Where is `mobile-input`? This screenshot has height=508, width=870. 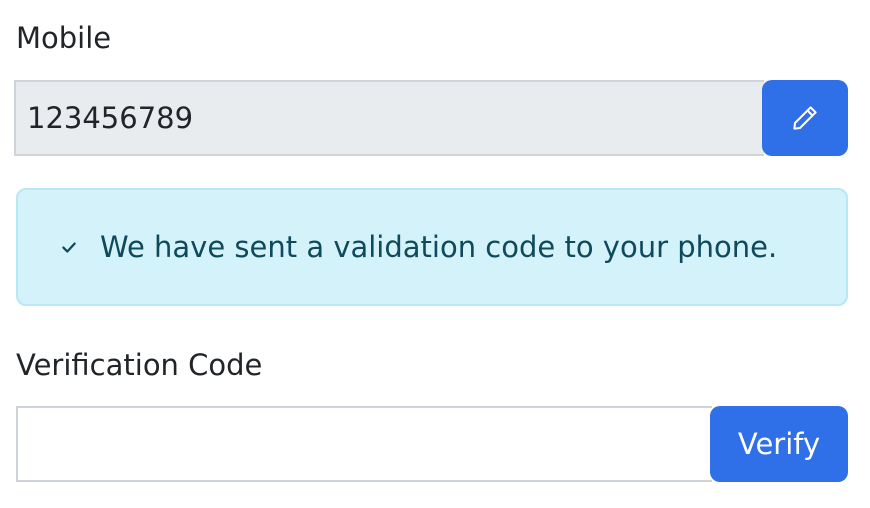
mobile-input is located at coordinates (389, 118).